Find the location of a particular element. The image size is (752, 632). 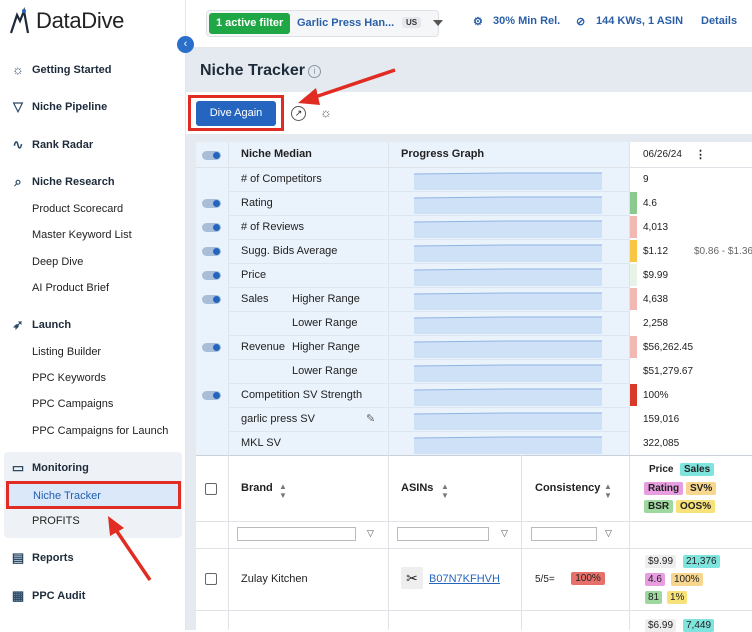

sidebar-item-master-keyword-list: Master Keyword List is located at coordinates (82, 235).